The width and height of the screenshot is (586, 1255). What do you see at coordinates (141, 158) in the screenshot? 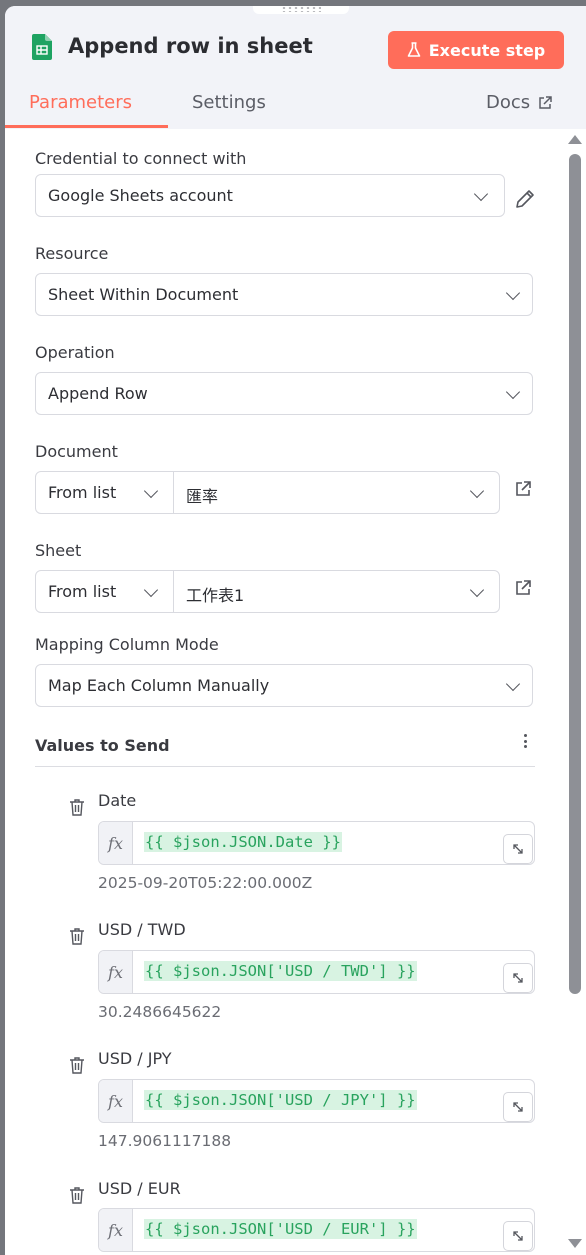
I see `credential-label: Credential to connect with` at bounding box center [141, 158].